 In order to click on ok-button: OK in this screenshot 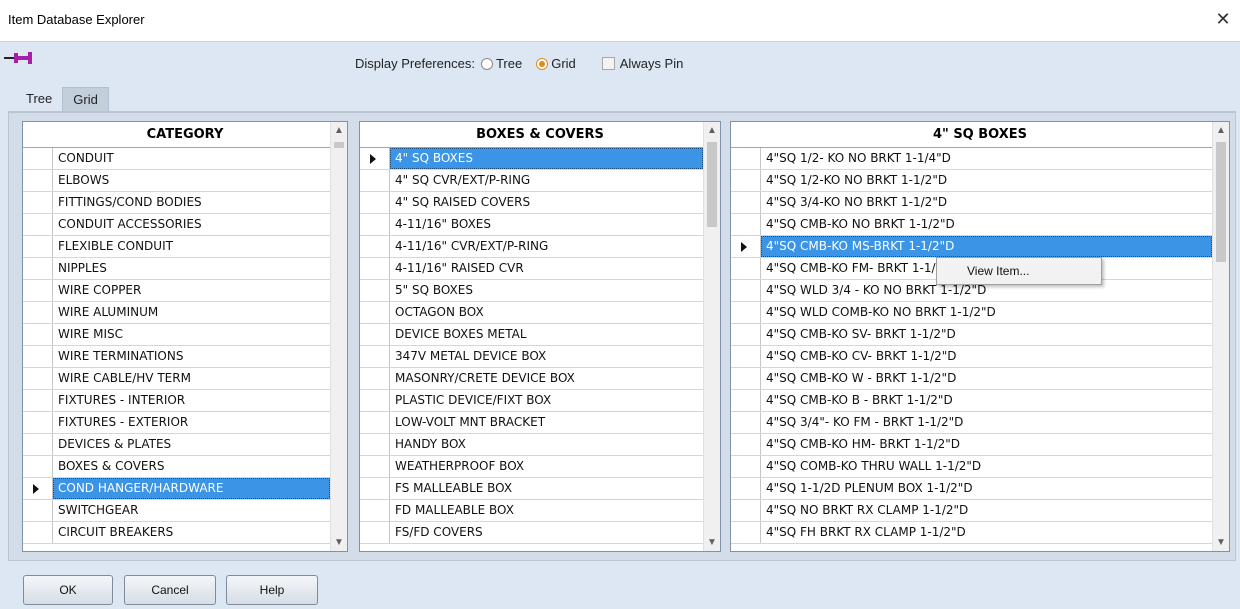, I will do `click(68, 590)`.